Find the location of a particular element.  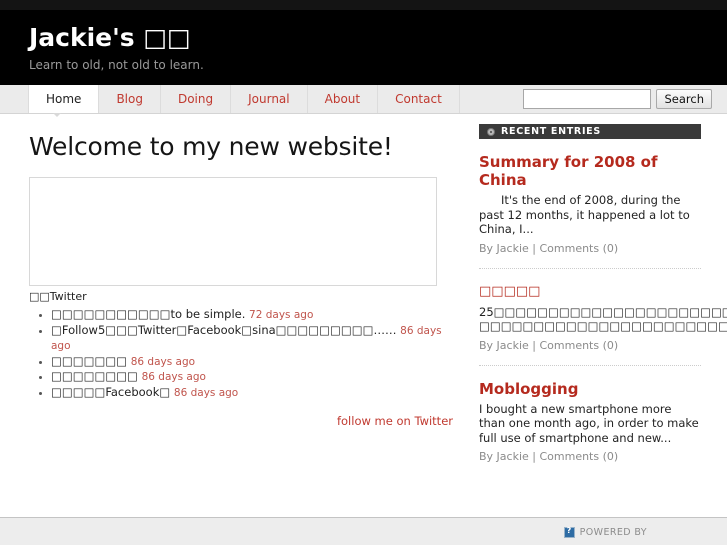

nav-link-journal: Journal is located at coordinates (269, 99).